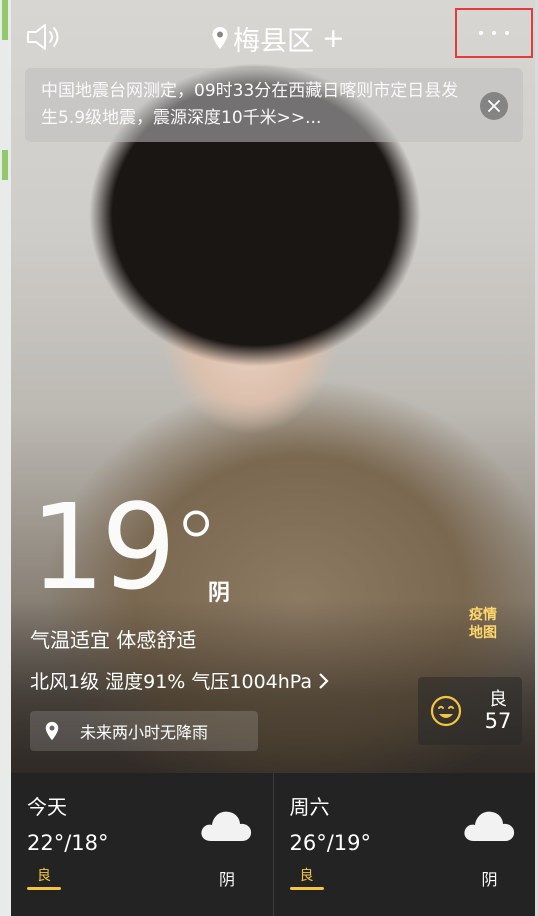 This screenshot has width=538, height=916. I want to click on add-city-button: +, so click(333, 38).